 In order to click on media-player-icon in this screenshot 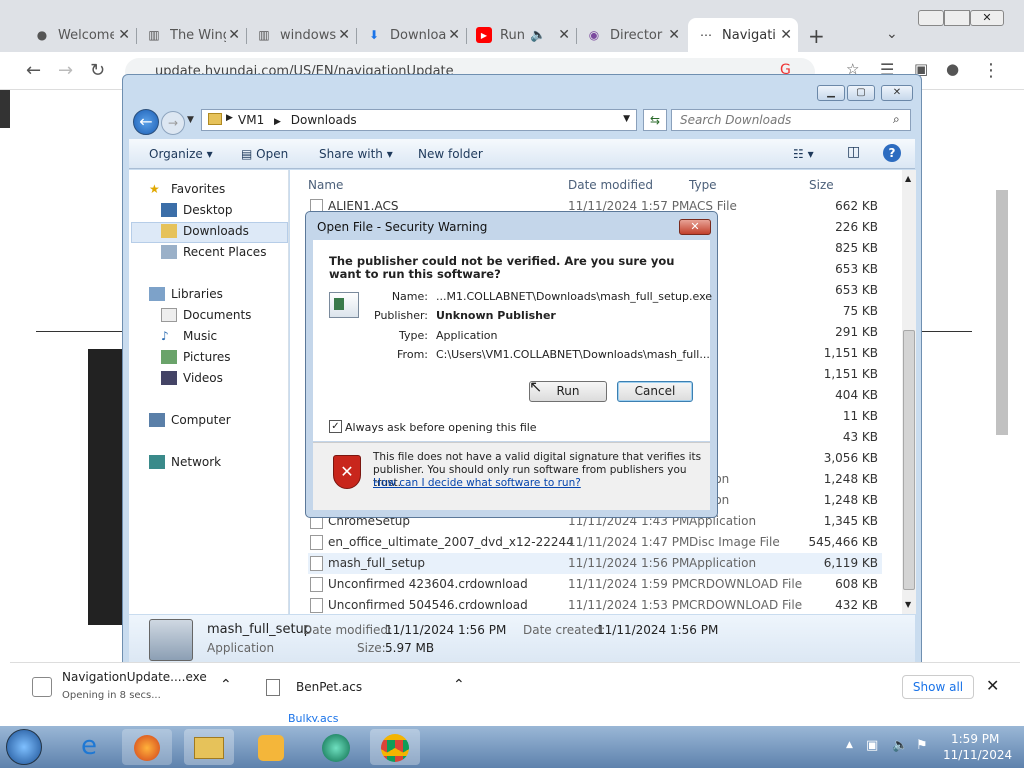, I will do `click(271, 747)`.